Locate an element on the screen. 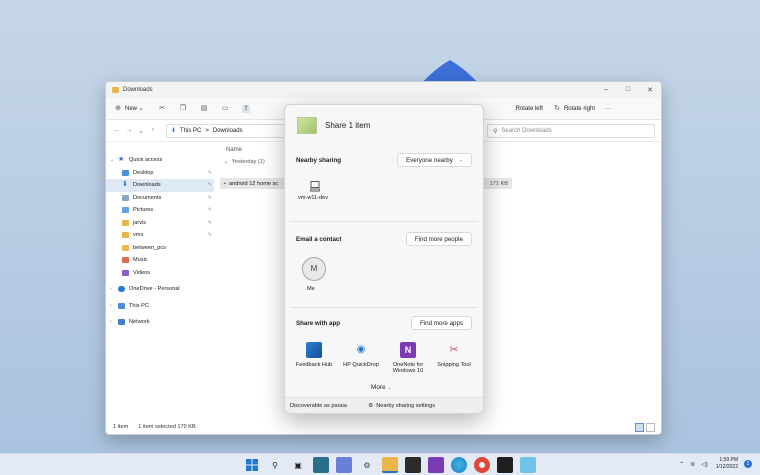  app-label: OneNote for Windows 10 is located at coordinates (408, 368).